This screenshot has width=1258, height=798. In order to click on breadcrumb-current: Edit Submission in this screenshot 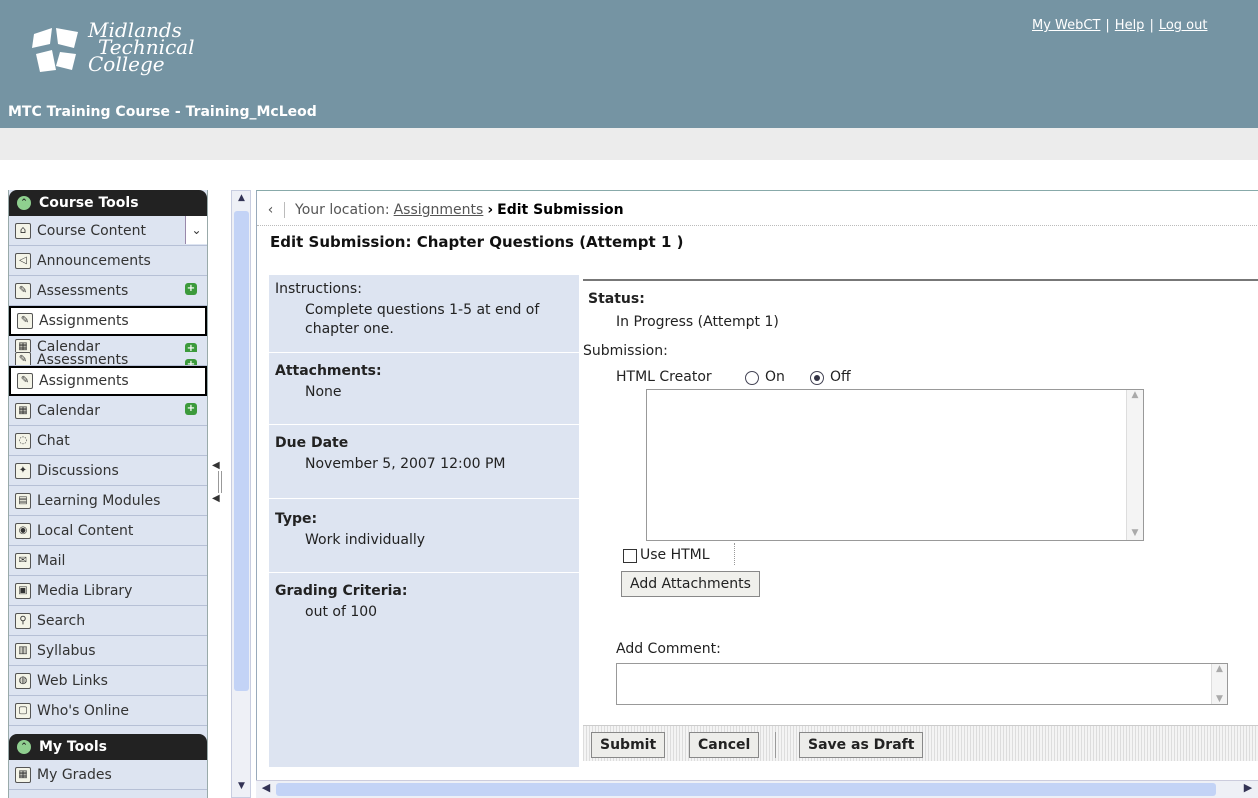, I will do `click(560, 210)`.